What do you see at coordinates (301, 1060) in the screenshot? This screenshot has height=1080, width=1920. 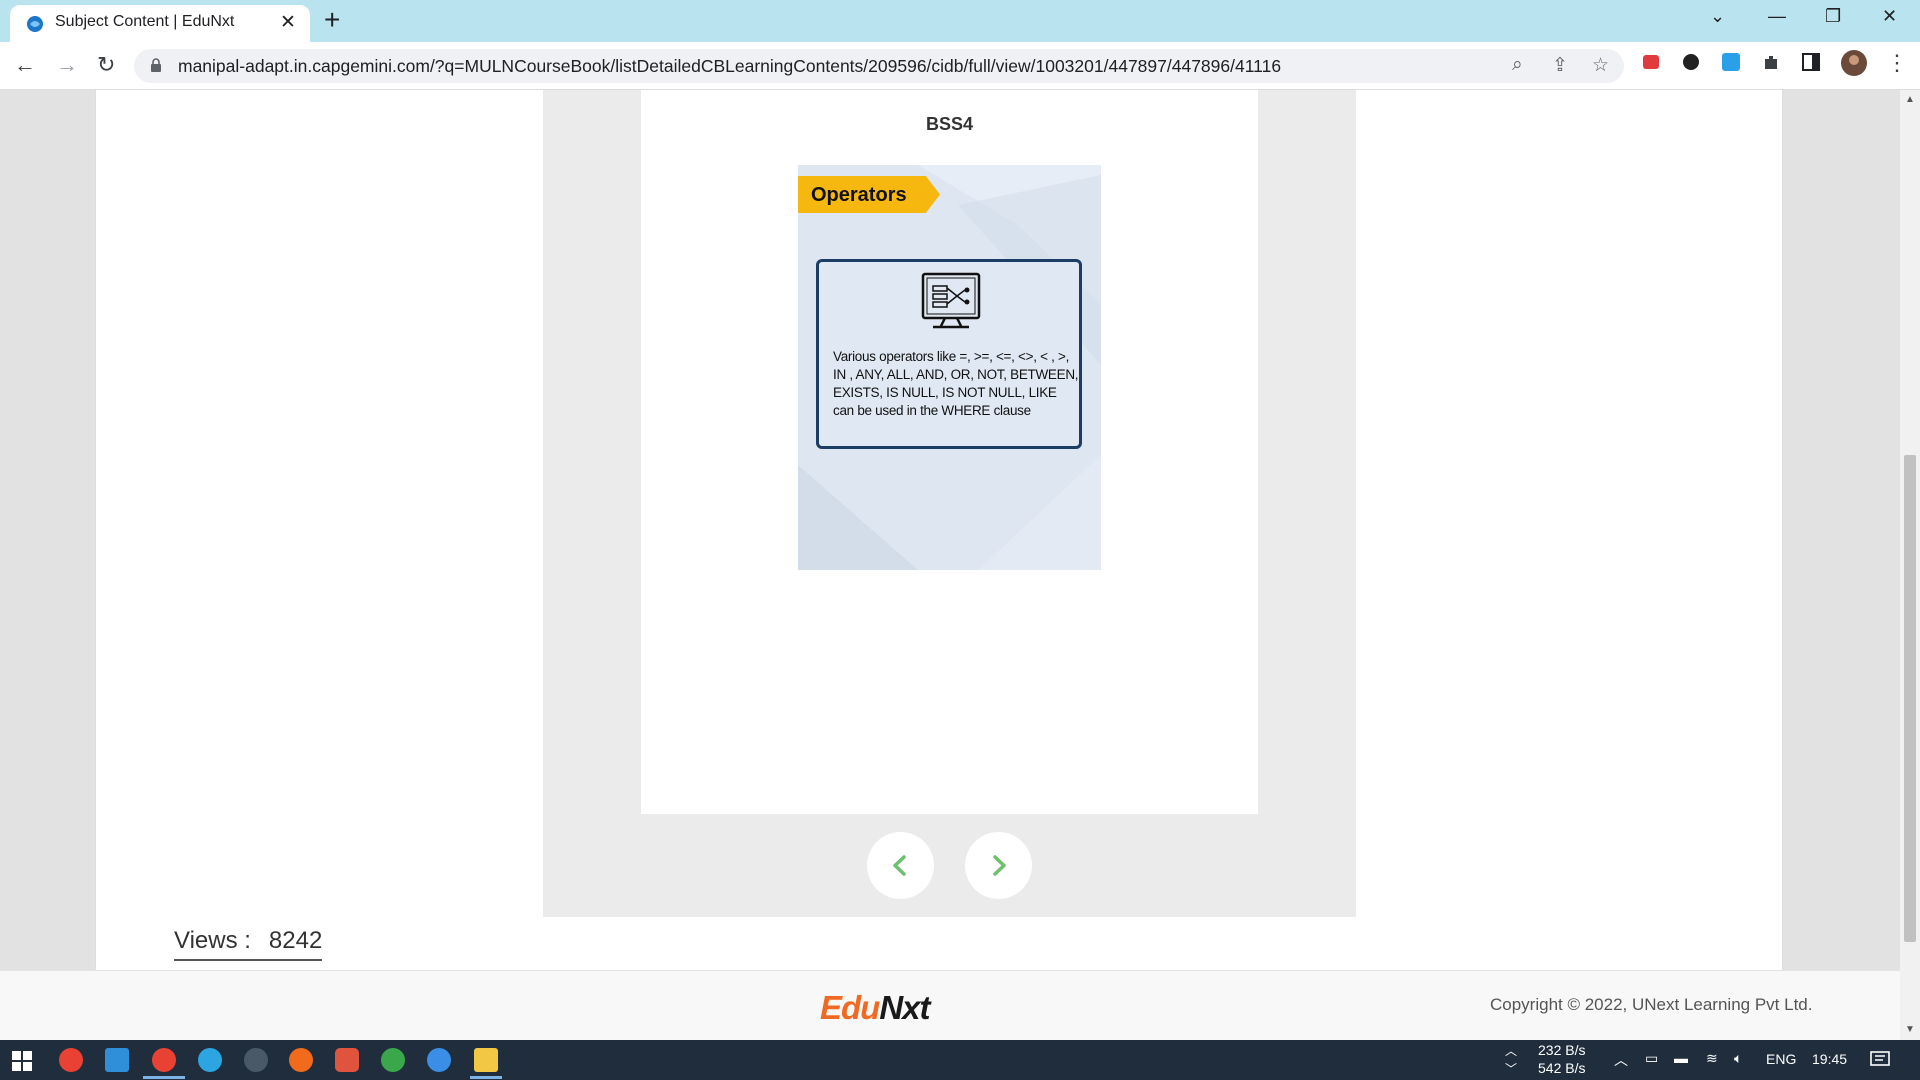 I see `postman-taskbar-icon` at bounding box center [301, 1060].